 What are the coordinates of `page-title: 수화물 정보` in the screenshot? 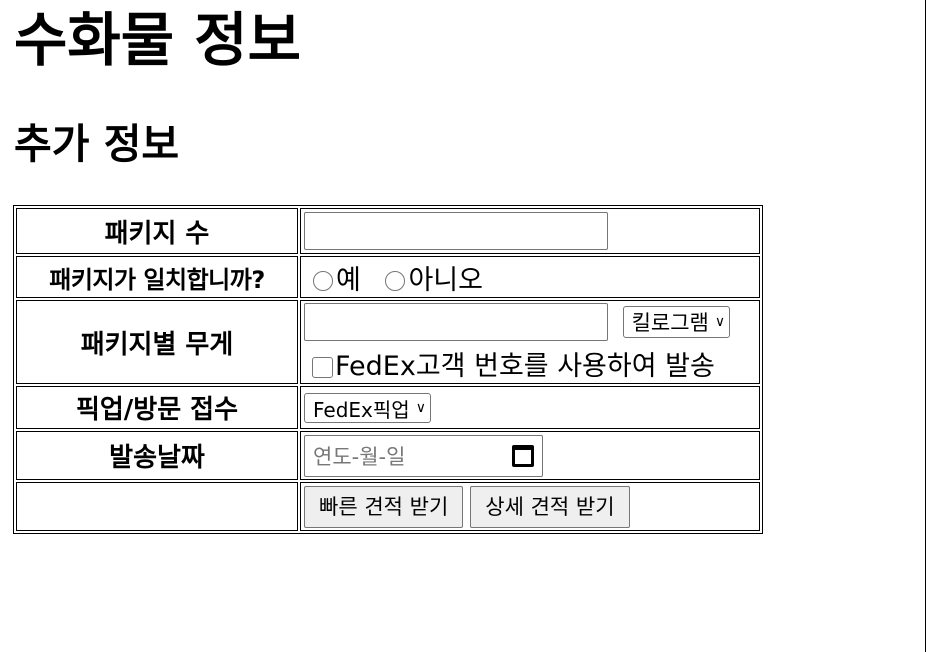 It's located at (157, 40).